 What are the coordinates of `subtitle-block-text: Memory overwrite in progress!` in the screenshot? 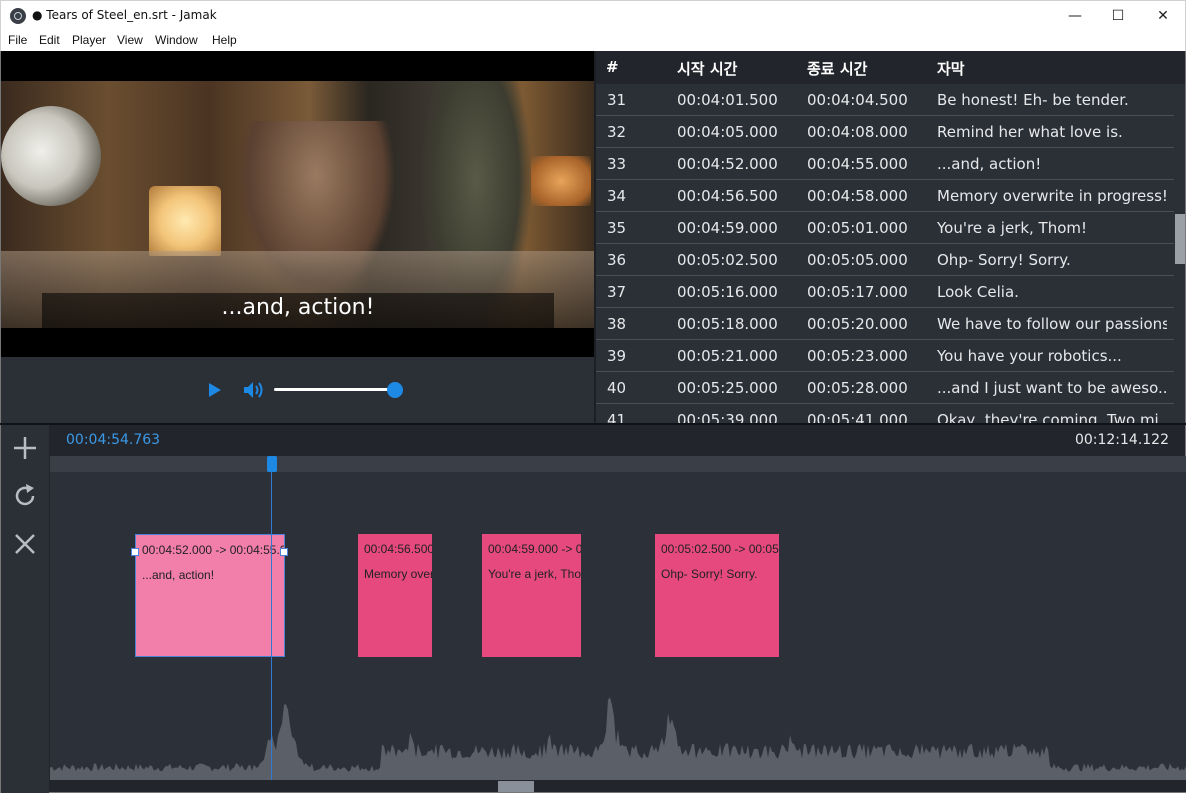 It's located at (398, 574).